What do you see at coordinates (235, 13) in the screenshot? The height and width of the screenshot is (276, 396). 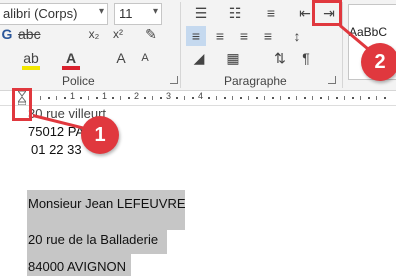 I see `numbering-icon: ☷` at bounding box center [235, 13].